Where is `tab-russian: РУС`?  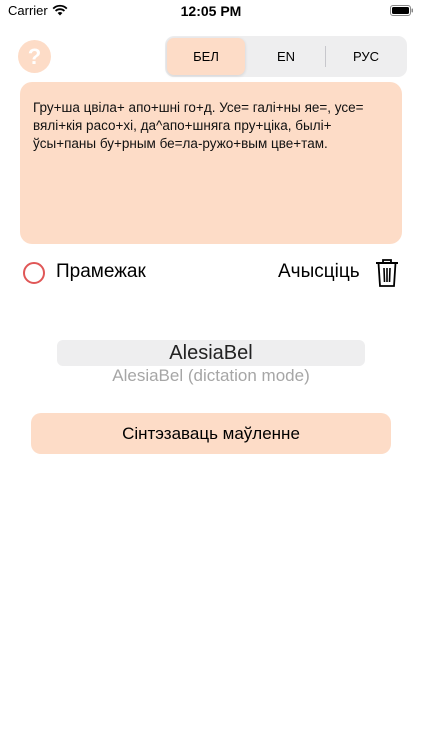 tab-russian: РУС is located at coordinates (366, 56).